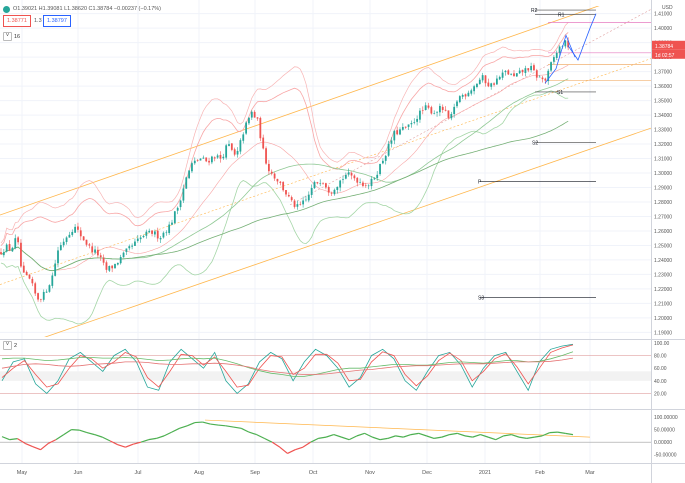 The width and height of the screenshot is (685, 483). What do you see at coordinates (663, 203) in the screenshot?
I see `y-tick-label: 1.28000` at bounding box center [663, 203].